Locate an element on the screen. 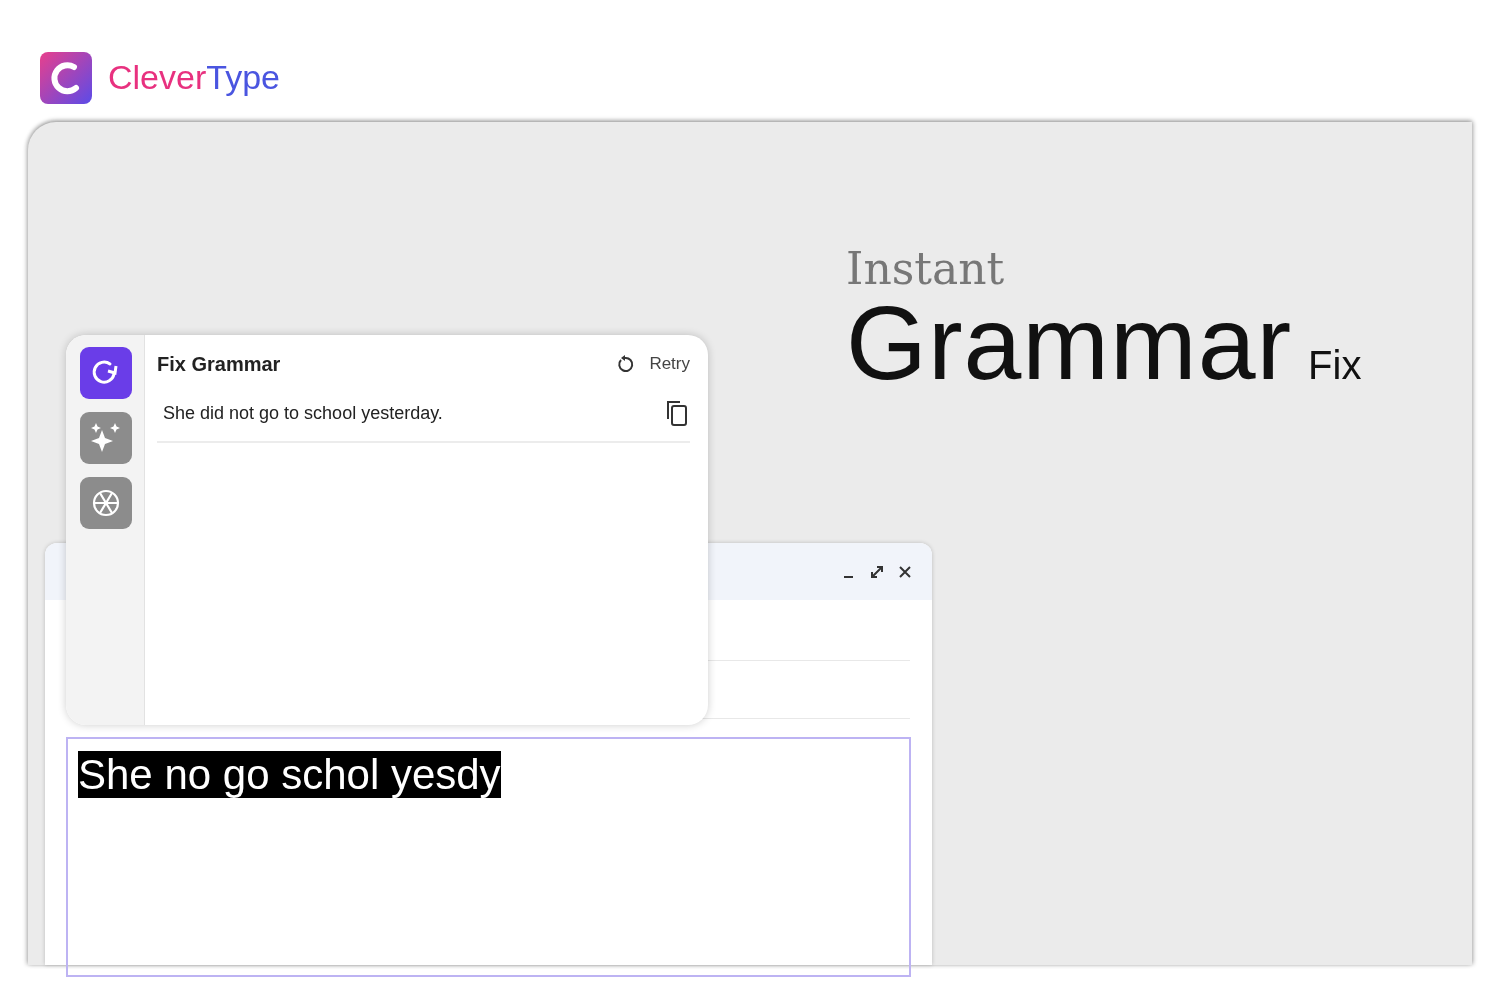 The width and height of the screenshot is (1500, 1000). close-icon is located at coordinates (905, 571).